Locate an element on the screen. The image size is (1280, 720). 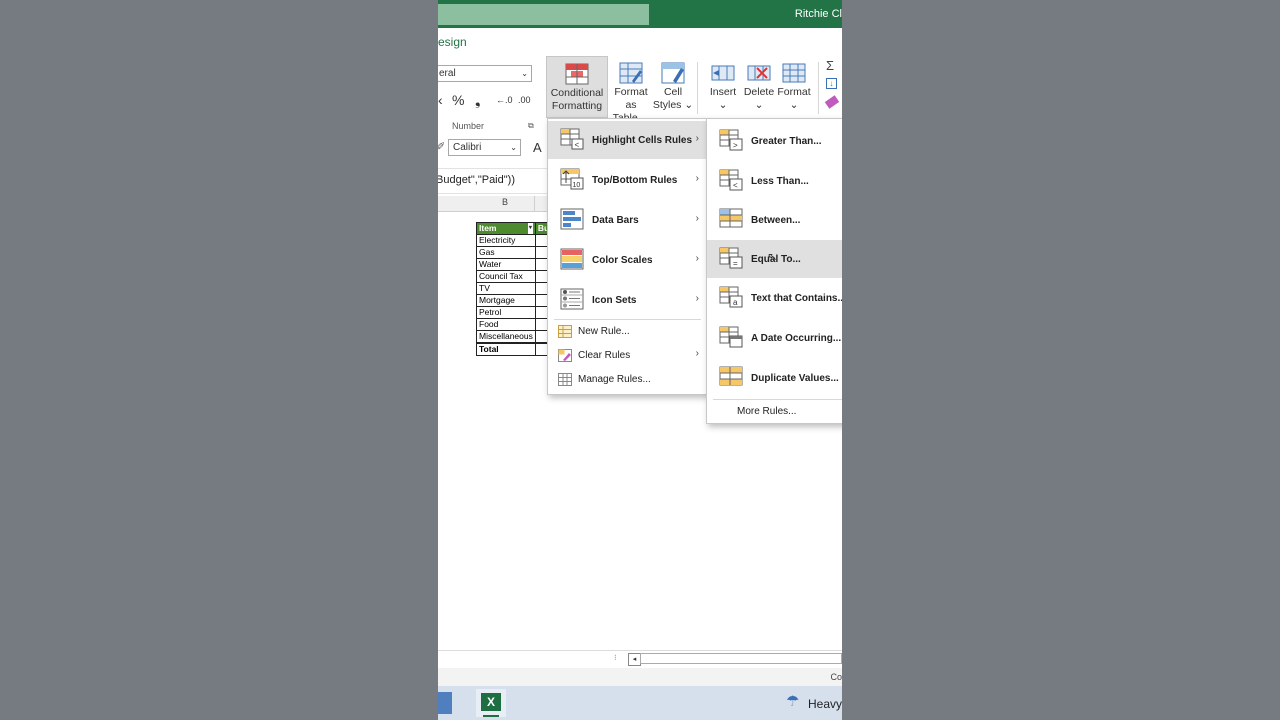
scroll-splitter-icon: ⁝ is located at coordinates (615, 657).